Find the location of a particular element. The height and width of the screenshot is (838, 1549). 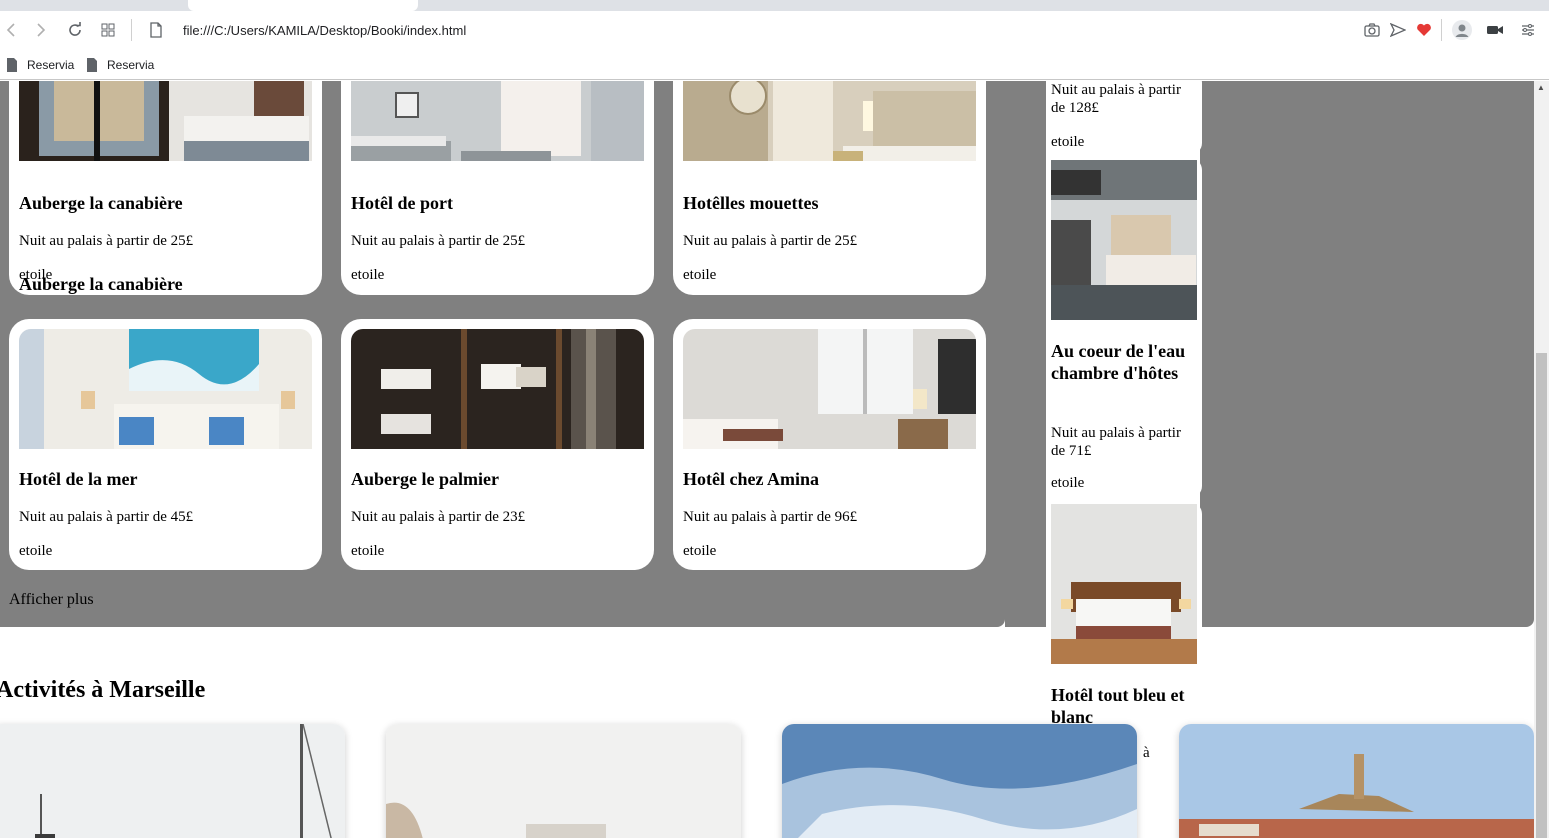

hotel-name: Hotêlles mouettes is located at coordinates (751, 203).